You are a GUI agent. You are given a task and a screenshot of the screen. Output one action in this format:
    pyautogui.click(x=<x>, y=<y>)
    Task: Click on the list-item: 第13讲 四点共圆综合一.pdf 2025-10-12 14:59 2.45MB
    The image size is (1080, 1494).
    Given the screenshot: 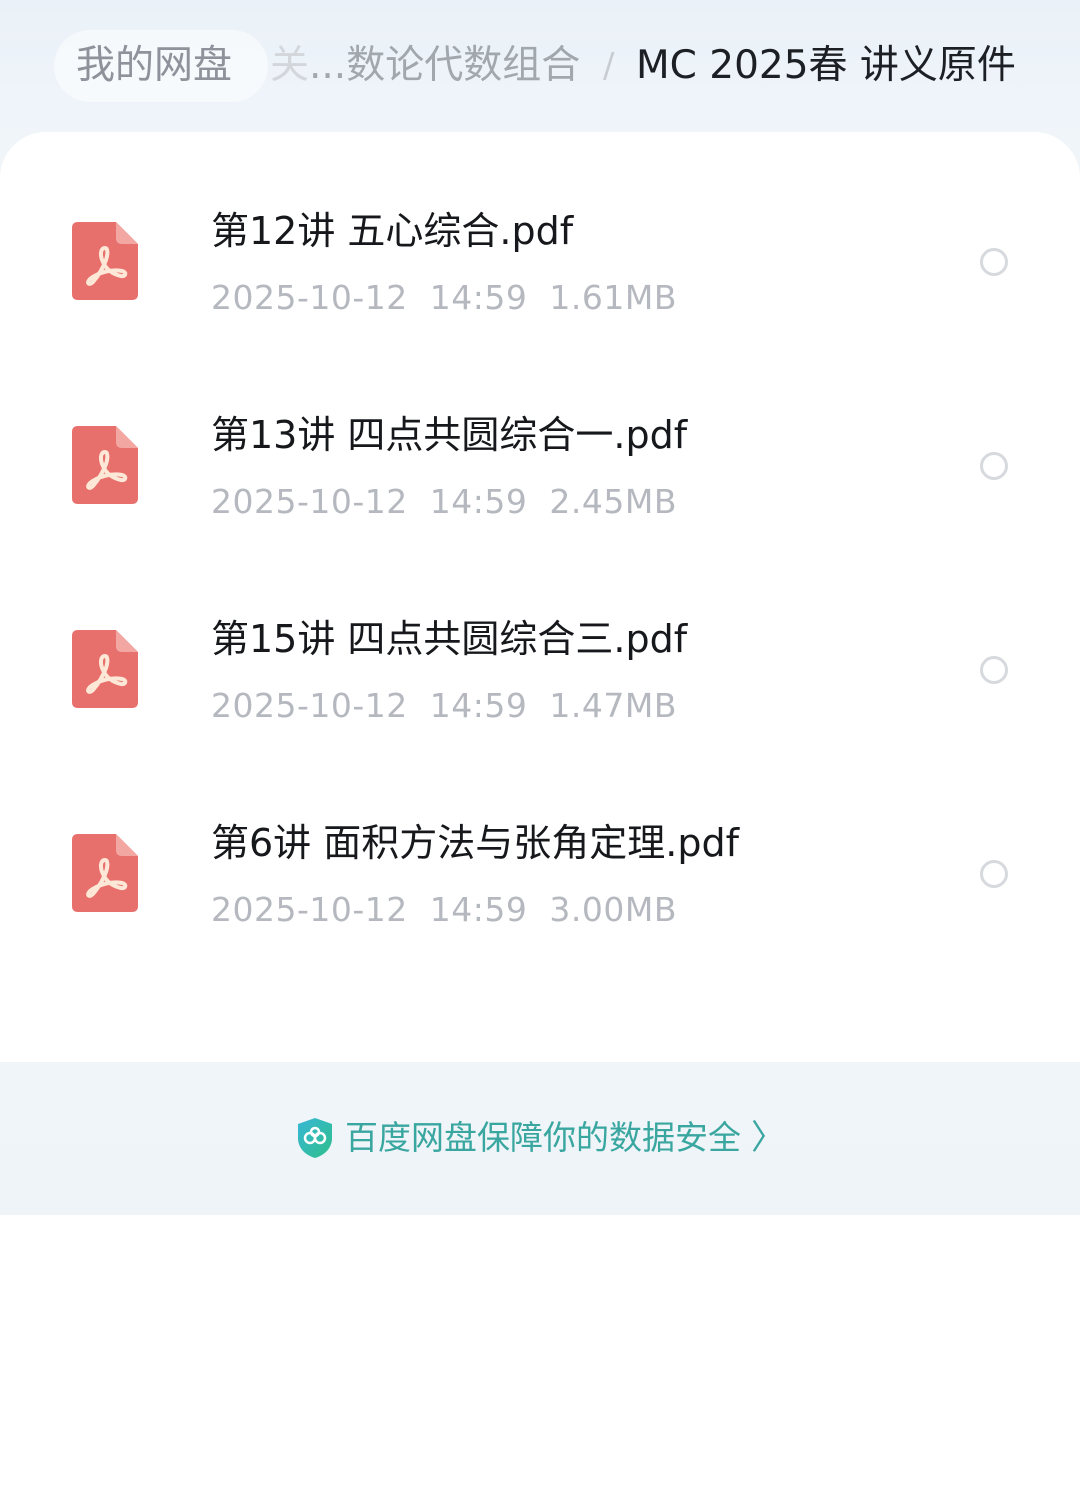 What is the action you would take?
    pyautogui.click(x=540, y=496)
    